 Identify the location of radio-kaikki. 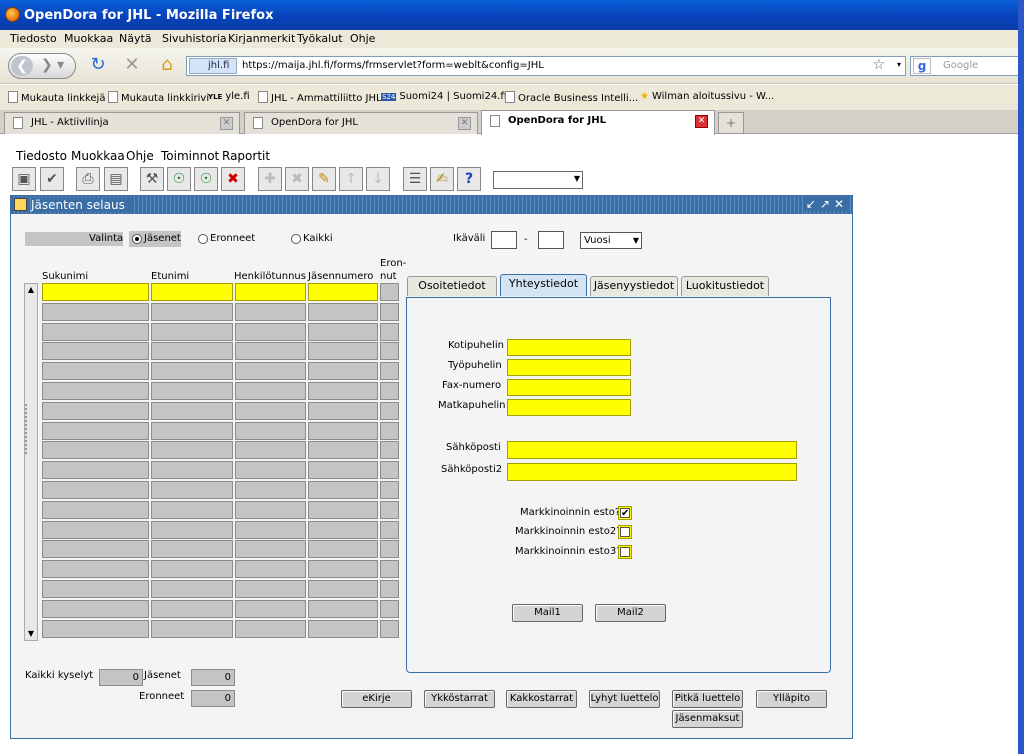
(296, 239).